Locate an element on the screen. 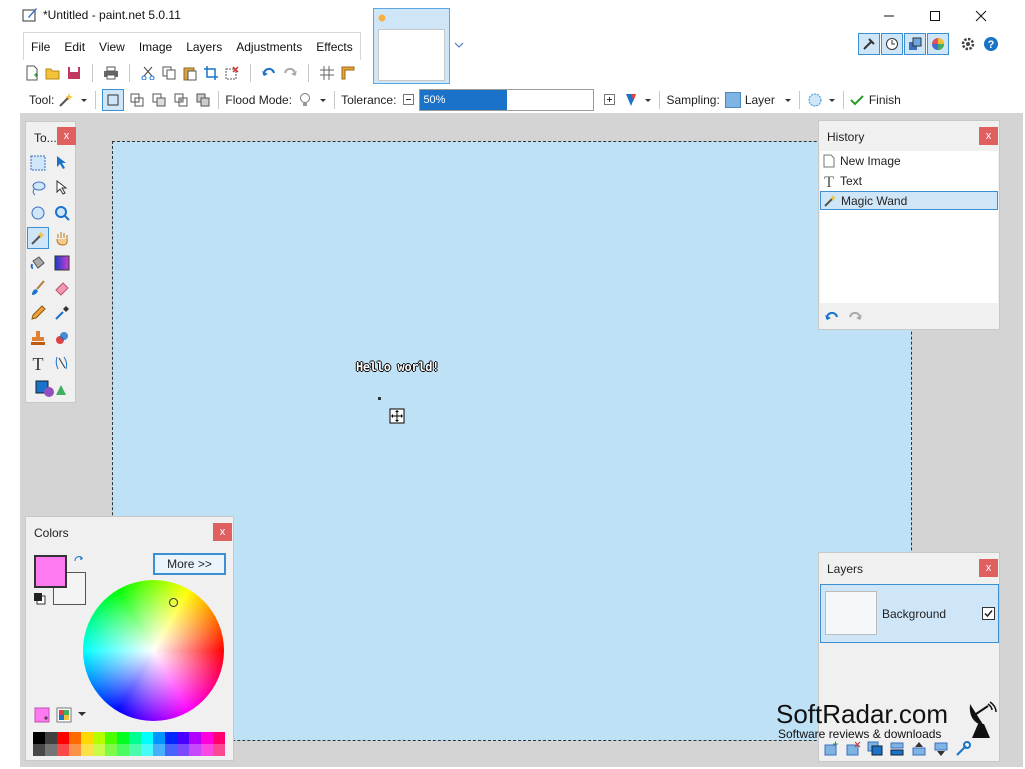 The image size is (1025, 769). delete-layer-icon is located at coordinates (853, 749).